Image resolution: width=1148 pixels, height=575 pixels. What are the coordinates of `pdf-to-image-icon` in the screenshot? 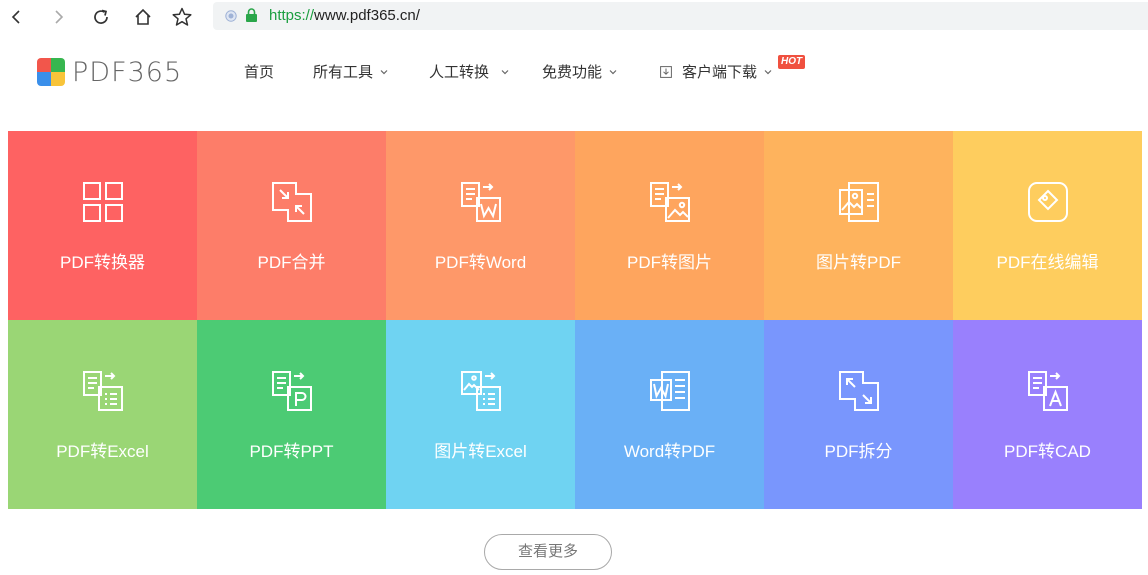 It's located at (670, 202).